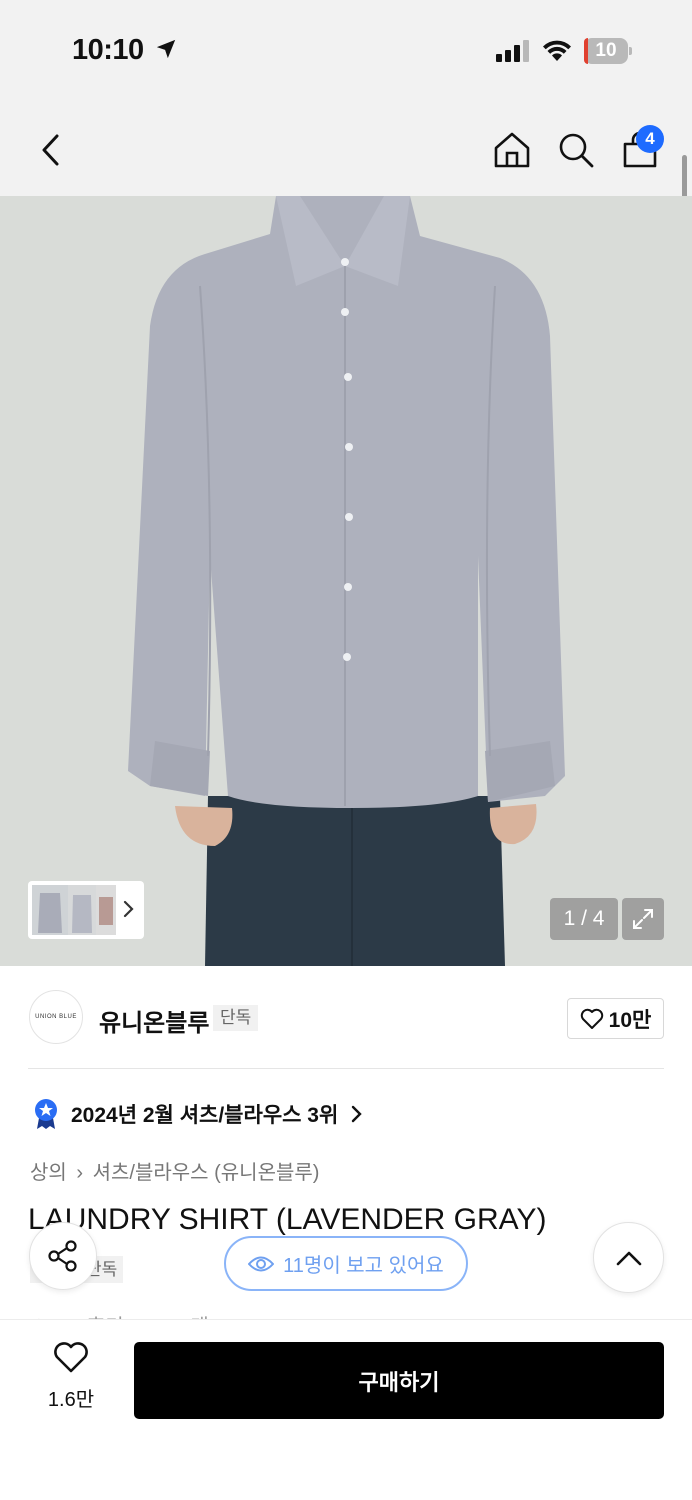 This screenshot has height=1500, width=692. I want to click on product-title: LAUNDRY SHIRT (LAVENDER GRAY), so click(287, 1219).